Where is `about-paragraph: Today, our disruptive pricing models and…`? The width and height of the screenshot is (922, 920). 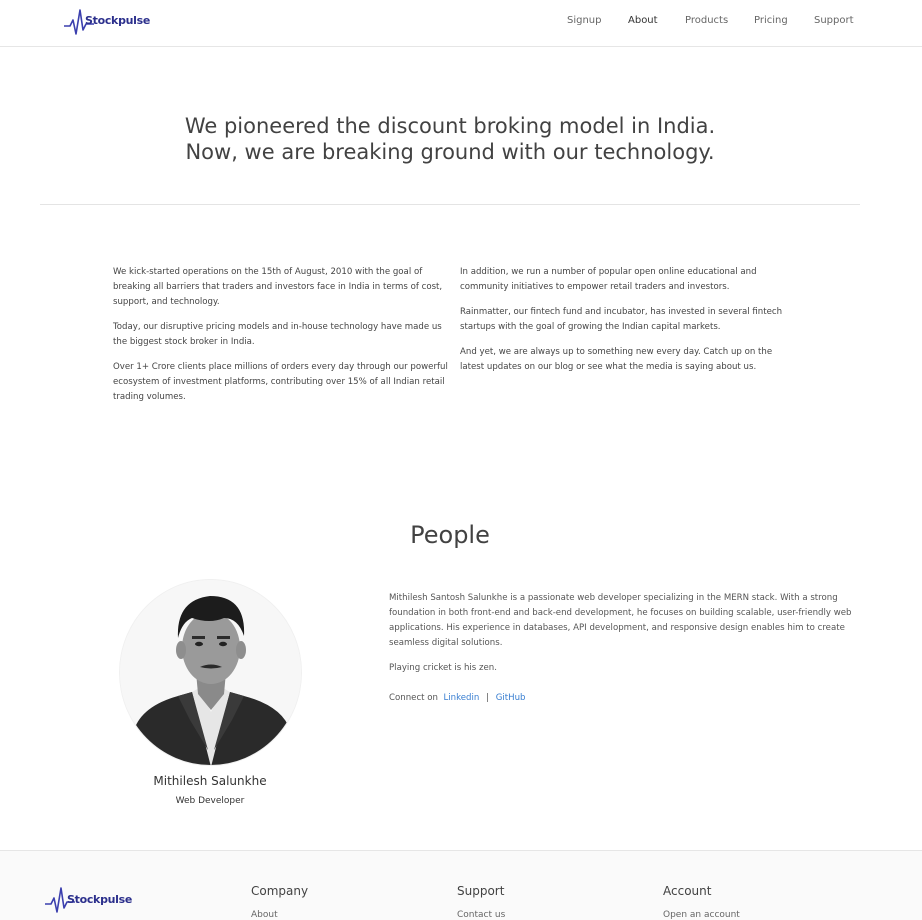
about-paragraph: Today, our disruptive pricing models and… is located at coordinates (277, 334).